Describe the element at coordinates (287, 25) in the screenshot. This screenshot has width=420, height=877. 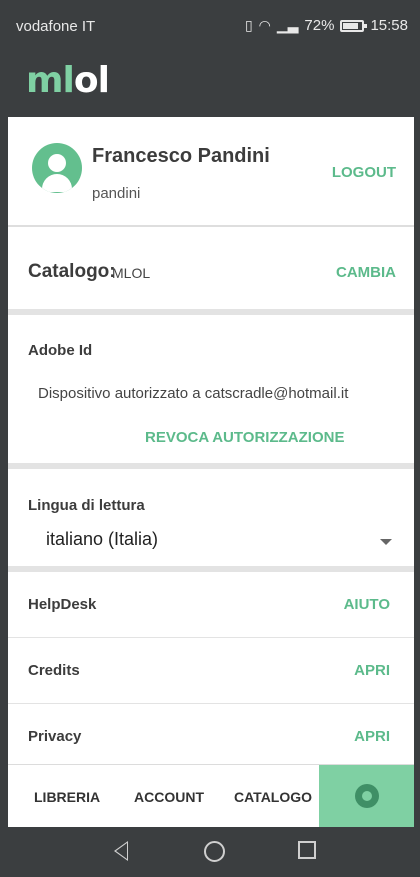
I see `signal-icon: ▁▃` at that location.